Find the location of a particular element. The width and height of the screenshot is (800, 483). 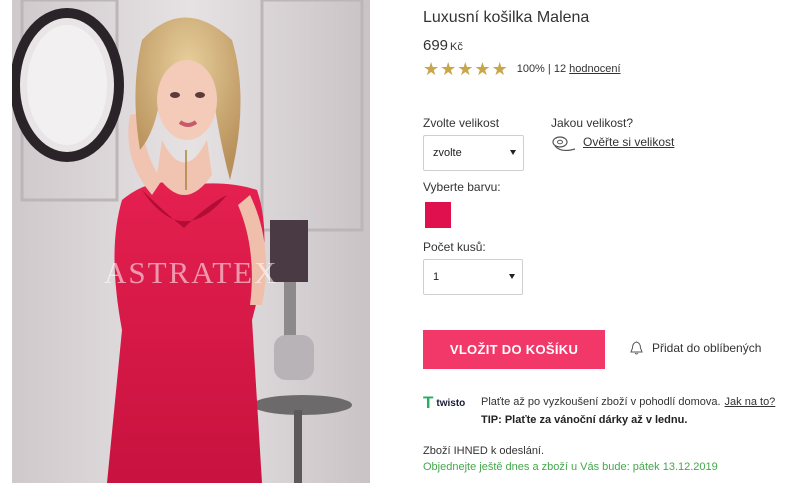

quantity-label: Počet kusů: is located at coordinates (454, 247).